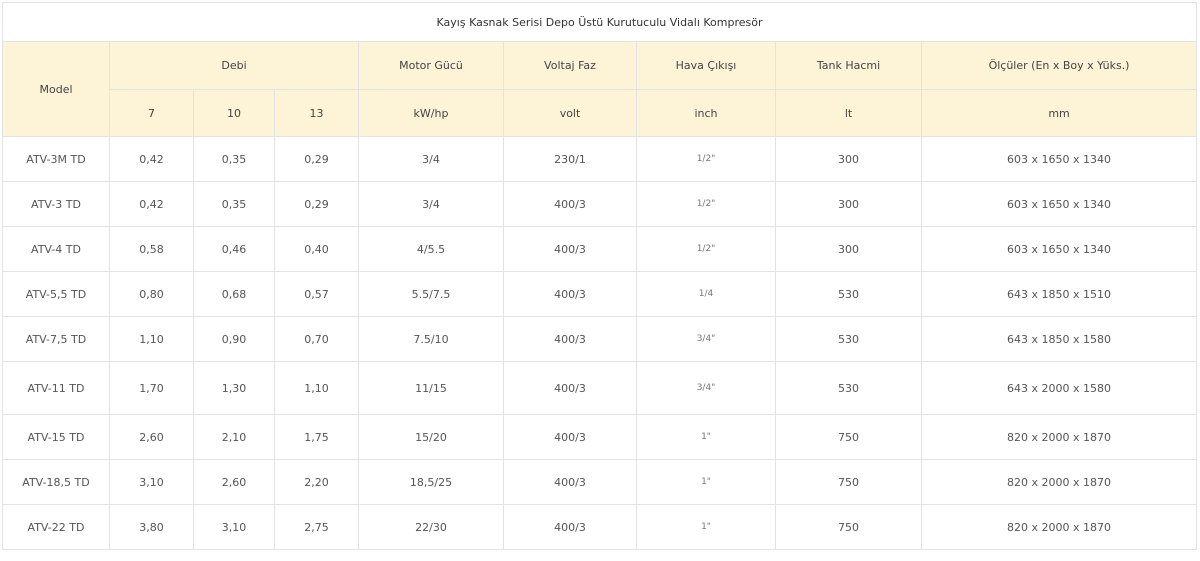  I want to click on subheader-olculer-unit: mm, so click(1059, 113).